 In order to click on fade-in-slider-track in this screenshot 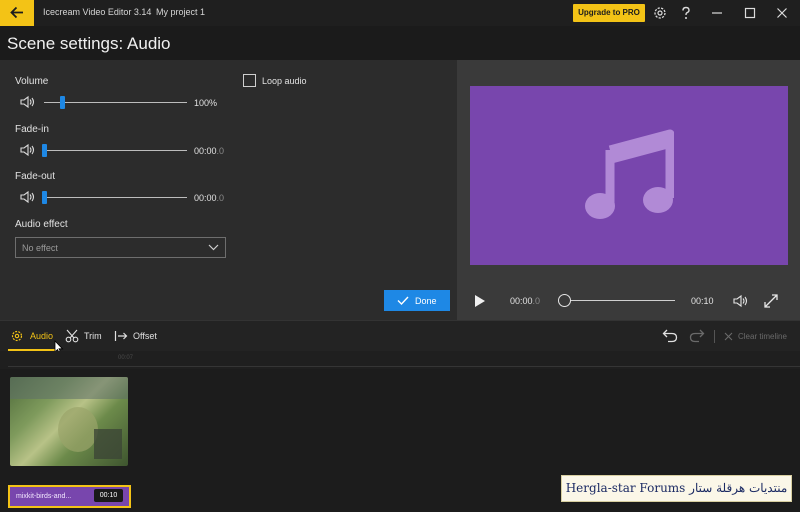, I will do `click(115, 150)`.